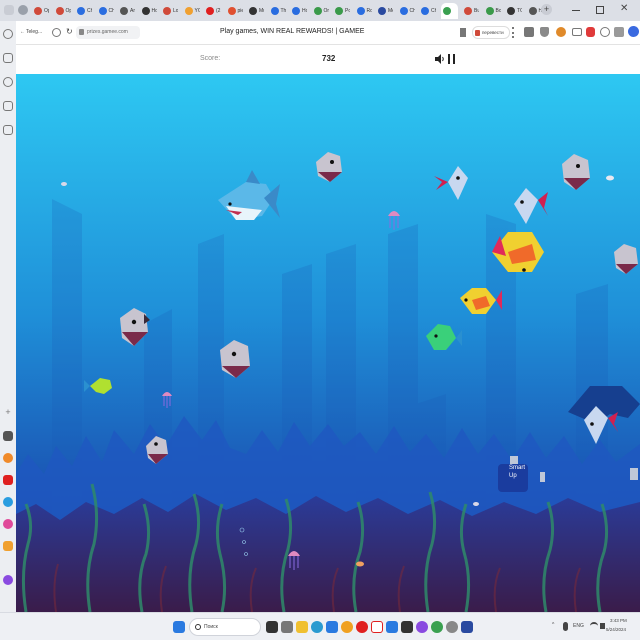 This screenshot has width=640, height=640. What do you see at coordinates (212, 11) in the screenshot?
I see `browser-tab: (2` at bounding box center [212, 11].